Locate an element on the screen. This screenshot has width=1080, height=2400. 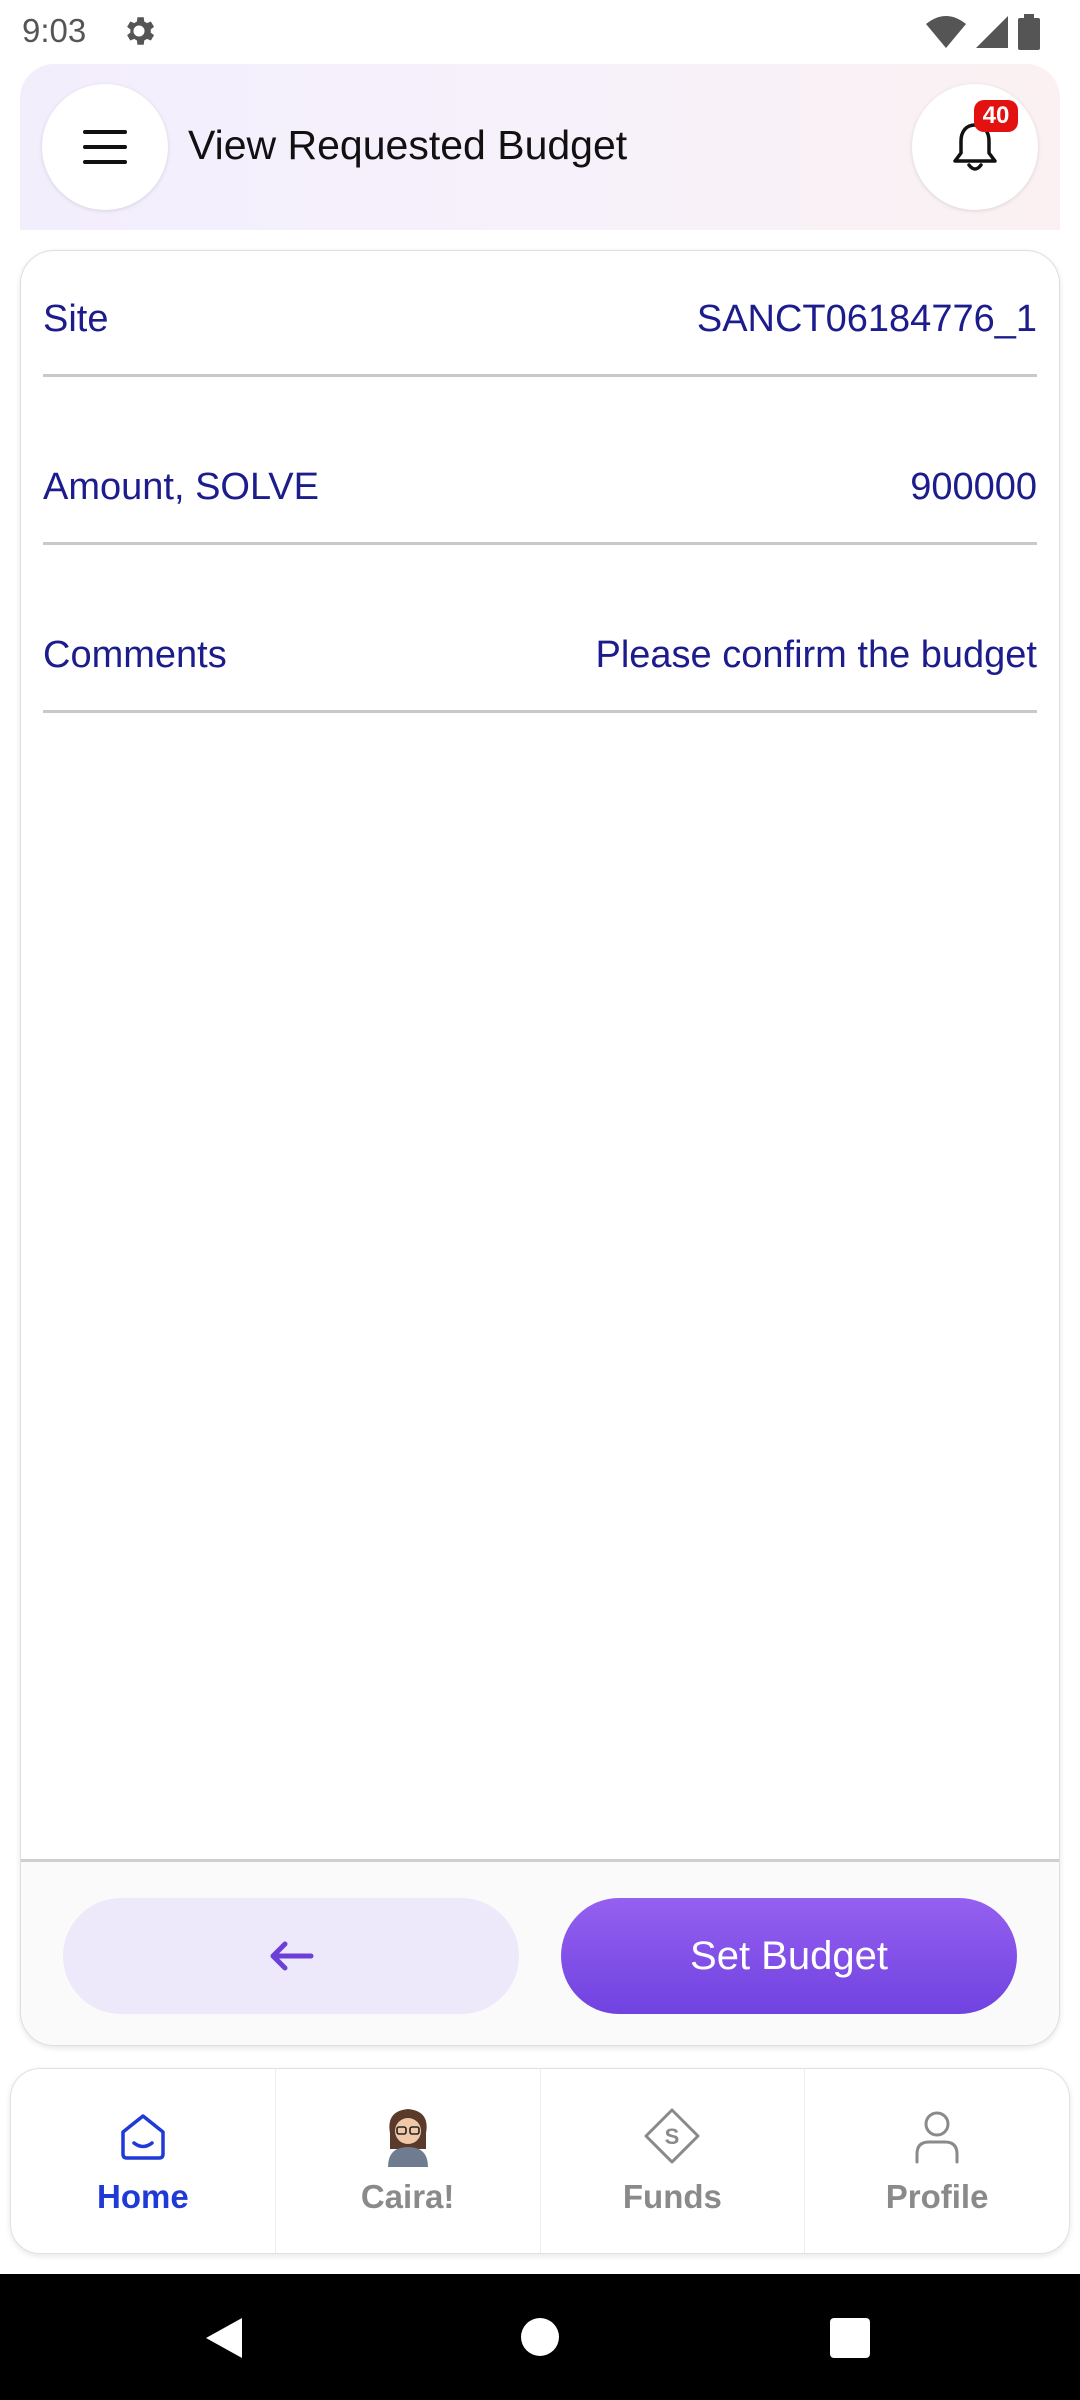
back-button is located at coordinates (291, 1956).